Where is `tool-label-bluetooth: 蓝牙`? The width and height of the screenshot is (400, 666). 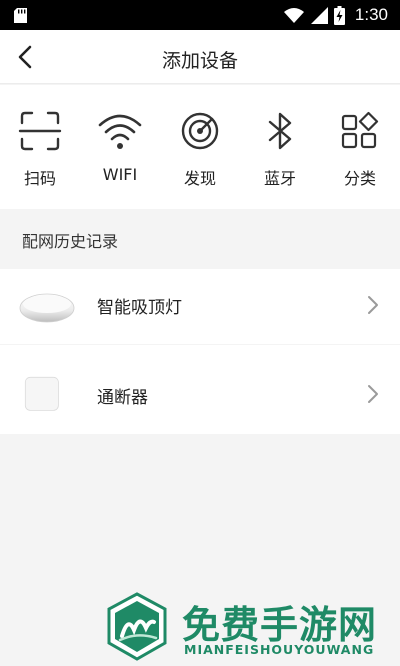 tool-label-bluetooth: 蓝牙 is located at coordinates (279, 178).